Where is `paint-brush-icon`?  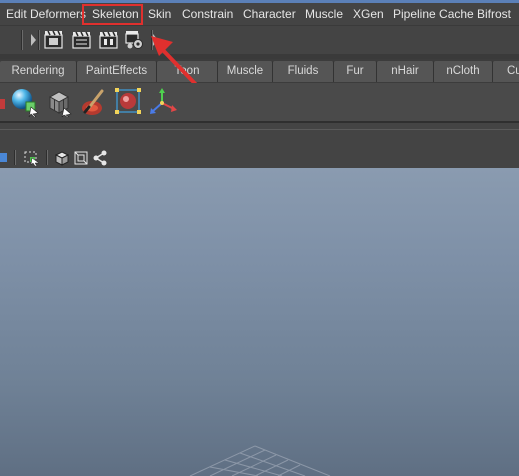 paint-brush-icon is located at coordinates (94, 103).